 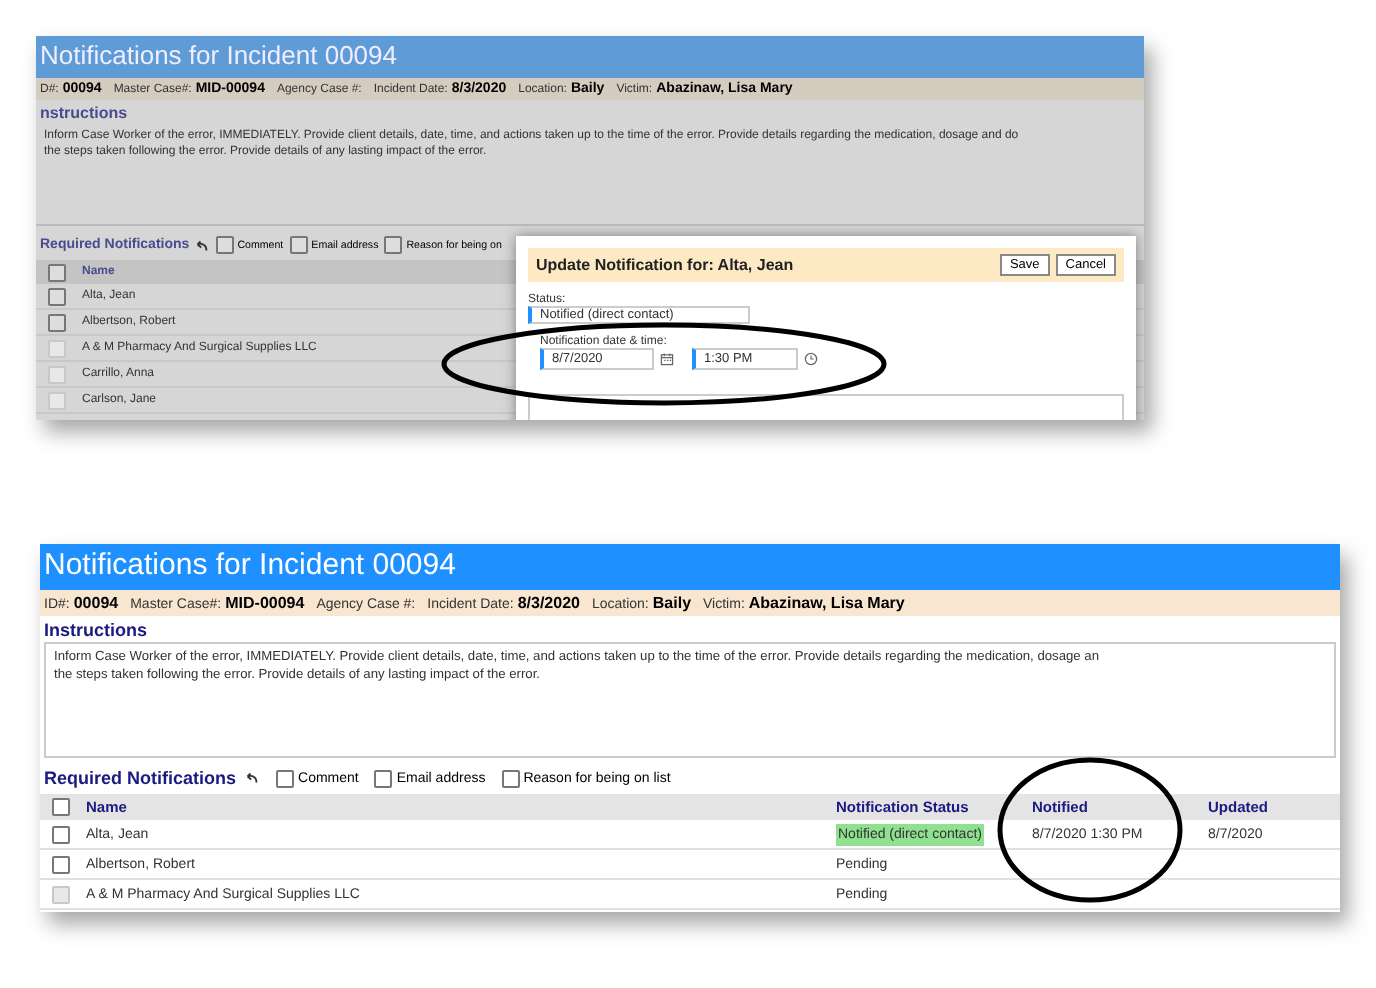 What do you see at coordinates (84, 113) in the screenshot?
I see `instructions-heading: nstructions` at bounding box center [84, 113].